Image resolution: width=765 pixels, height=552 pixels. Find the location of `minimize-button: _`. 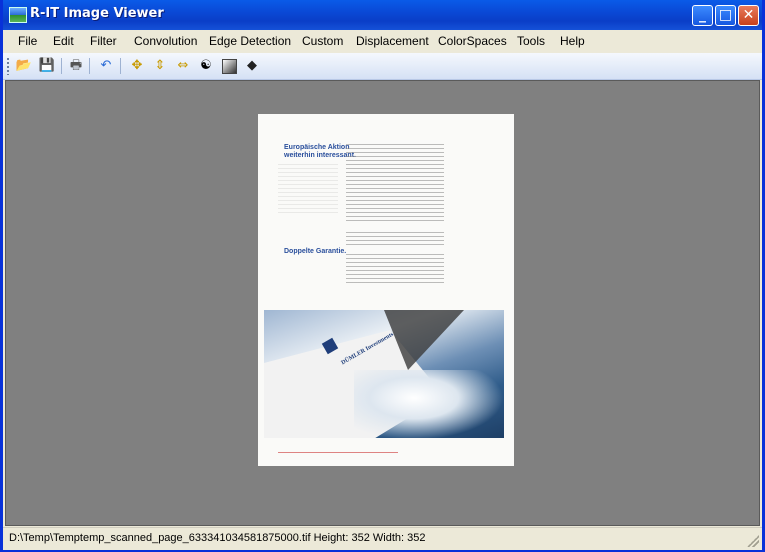

minimize-button: _ is located at coordinates (702, 15).